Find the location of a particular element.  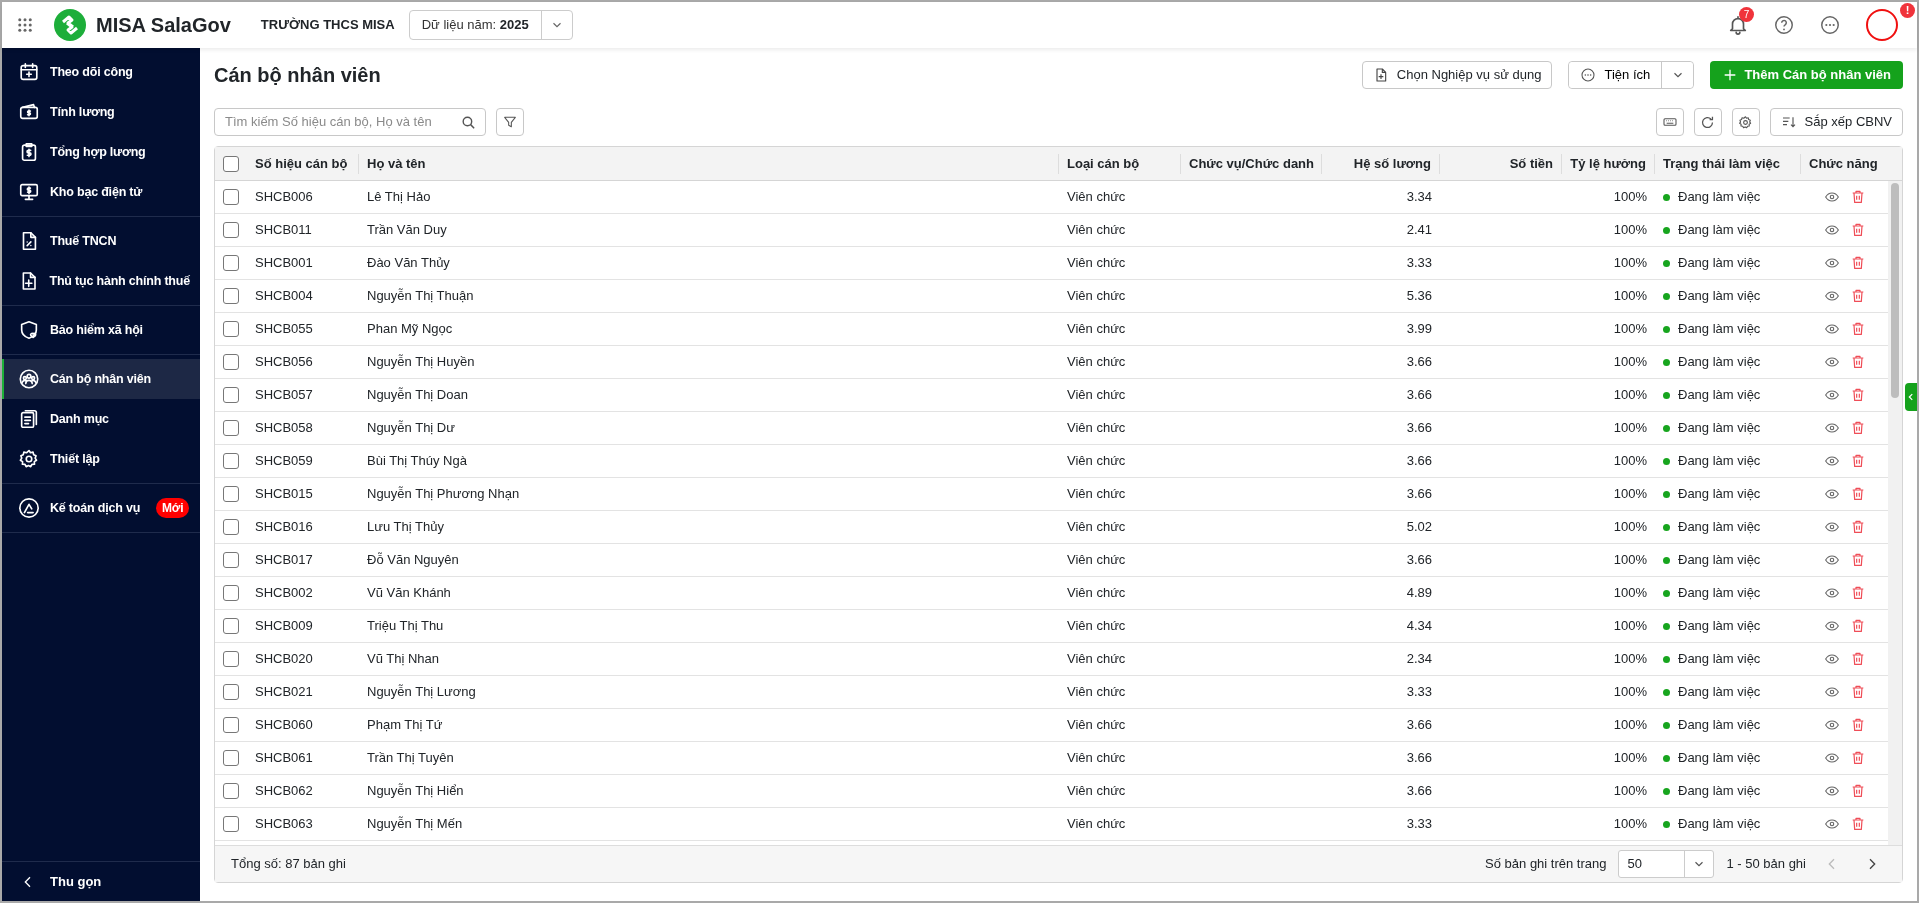

sidebar-item: Bảo hiểm xã hội is located at coordinates (101, 330).